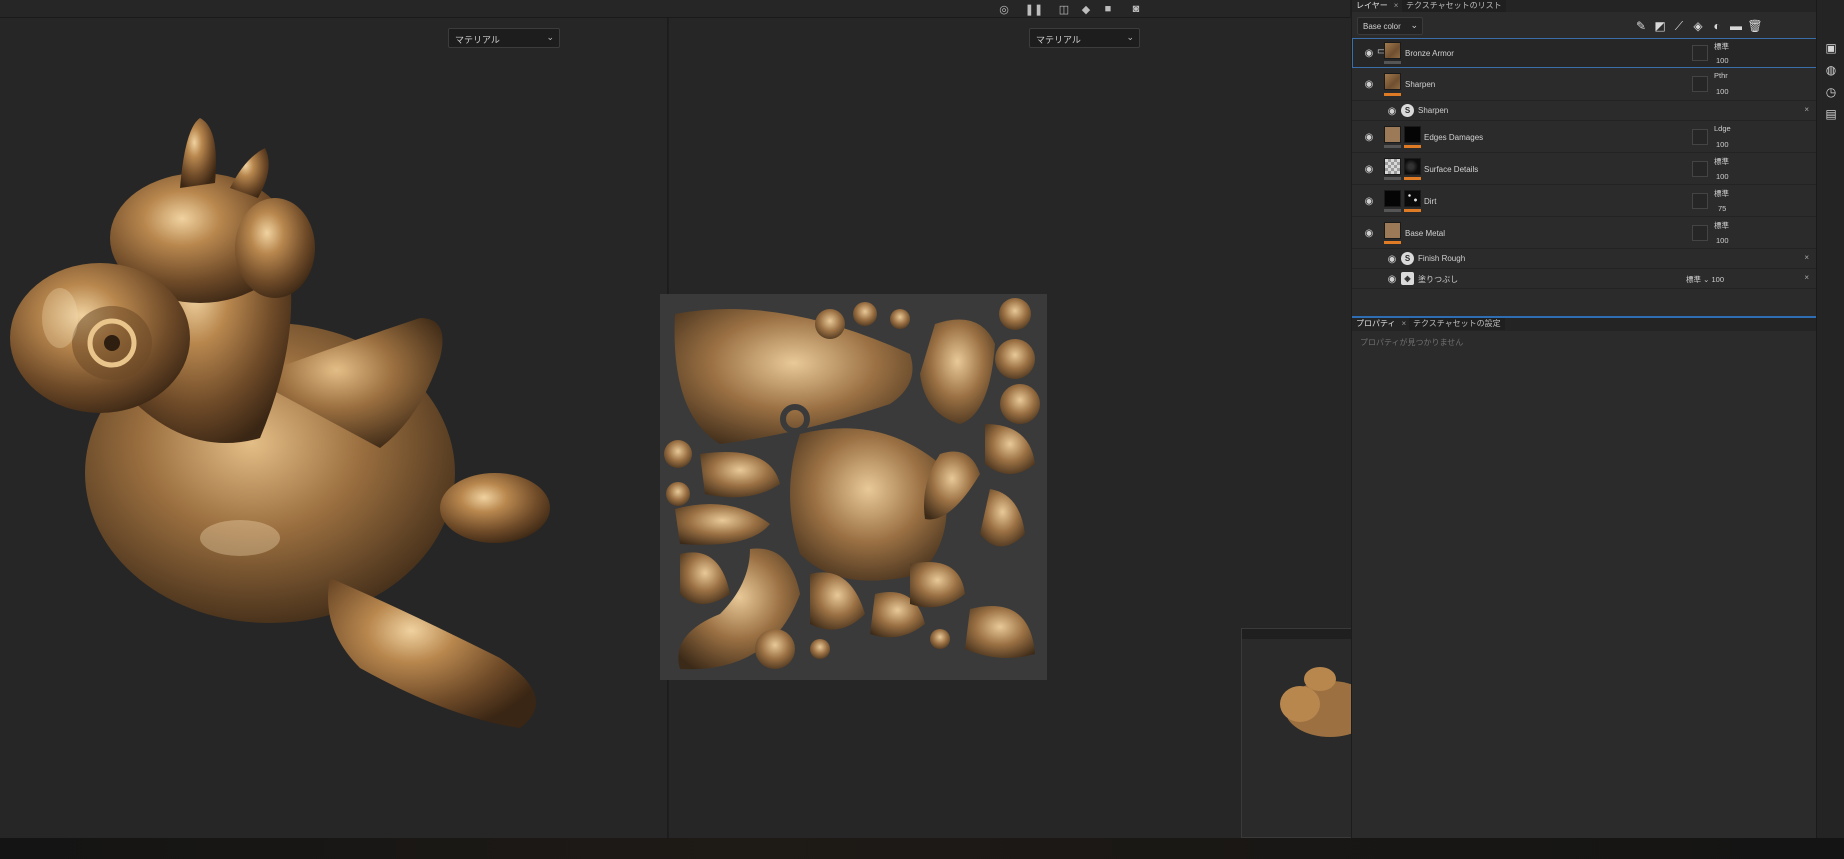 The height and width of the screenshot is (859, 1844). I want to click on layer-name: Base Metal, so click(1425, 233).